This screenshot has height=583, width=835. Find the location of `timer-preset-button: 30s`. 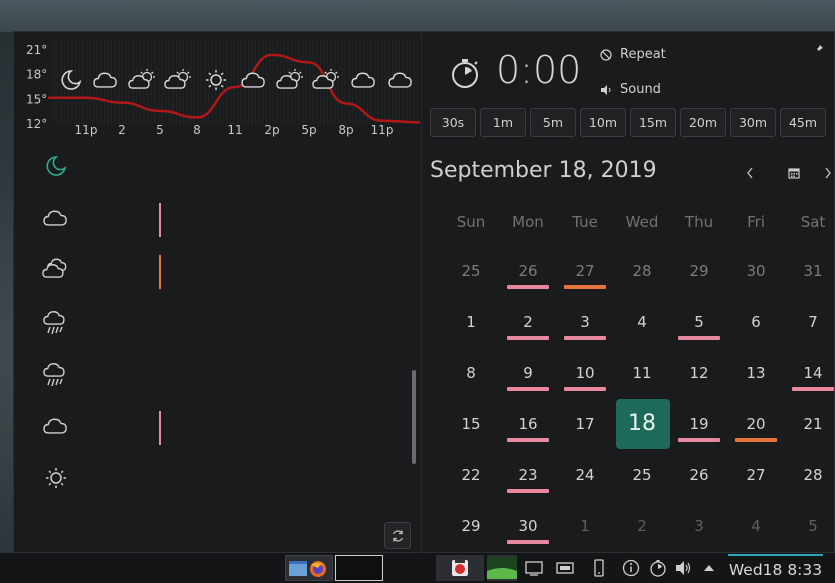

timer-preset-button: 30s is located at coordinates (453, 122).